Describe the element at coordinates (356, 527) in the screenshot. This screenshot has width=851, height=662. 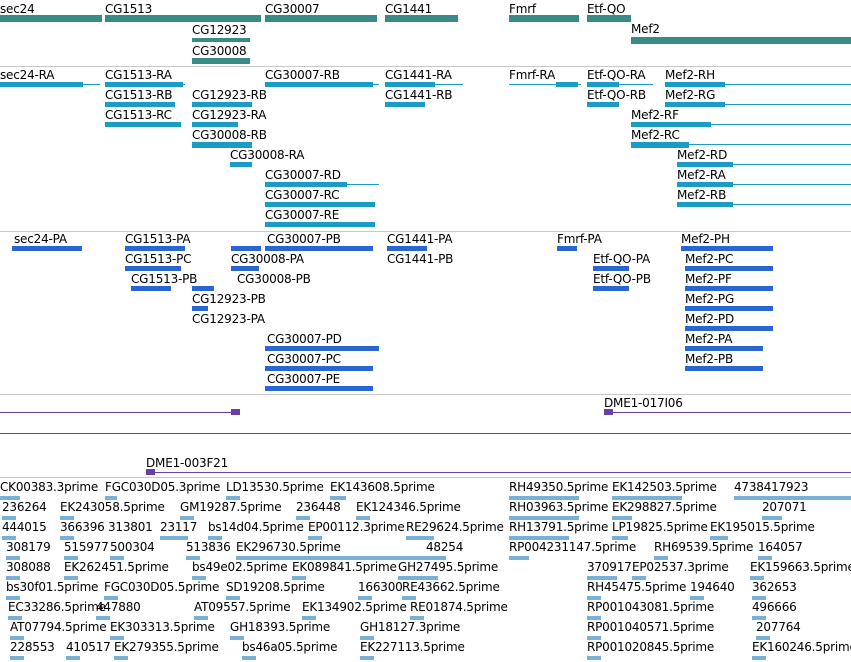
I see `est-label: EP00112.3prime` at that location.